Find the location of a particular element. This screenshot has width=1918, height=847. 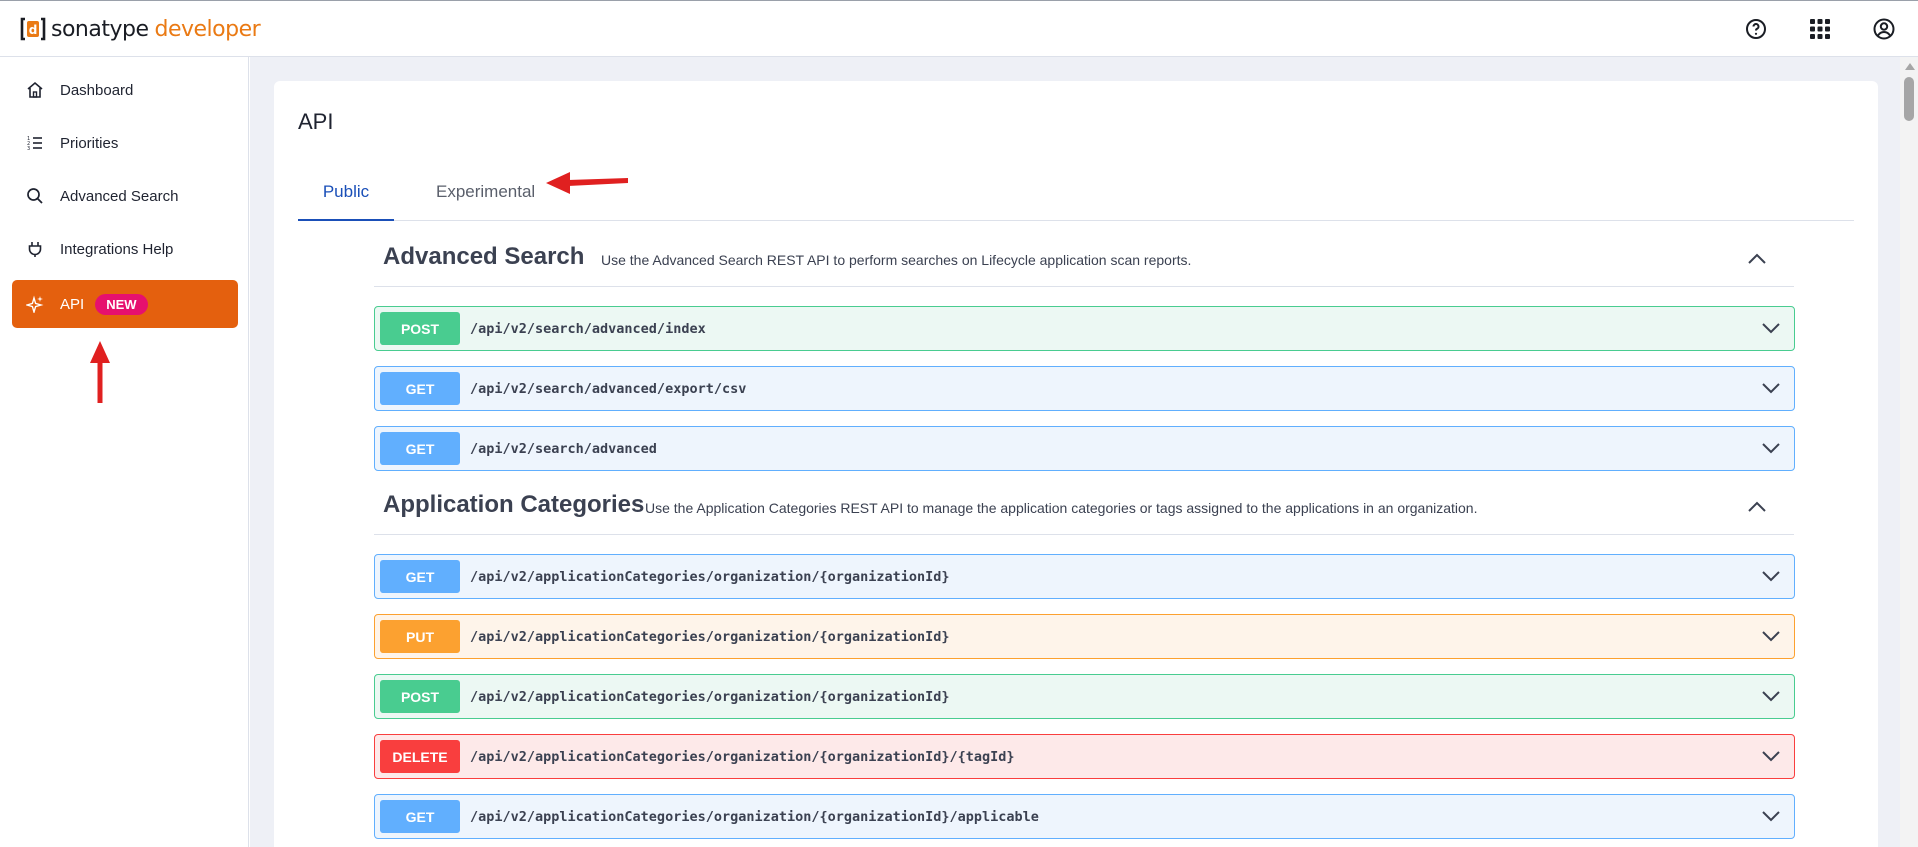

top-header: d sonatype developer is located at coordinates (959, 28).